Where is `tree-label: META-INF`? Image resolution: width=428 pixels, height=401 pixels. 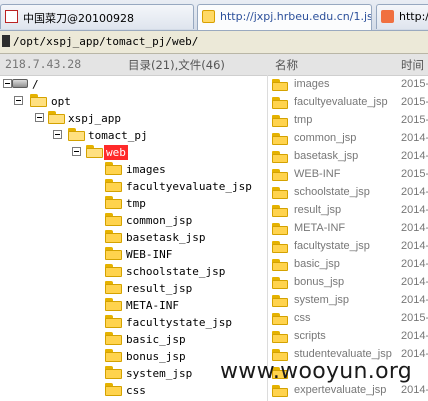 tree-label: META-INF is located at coordinates (152, 305).